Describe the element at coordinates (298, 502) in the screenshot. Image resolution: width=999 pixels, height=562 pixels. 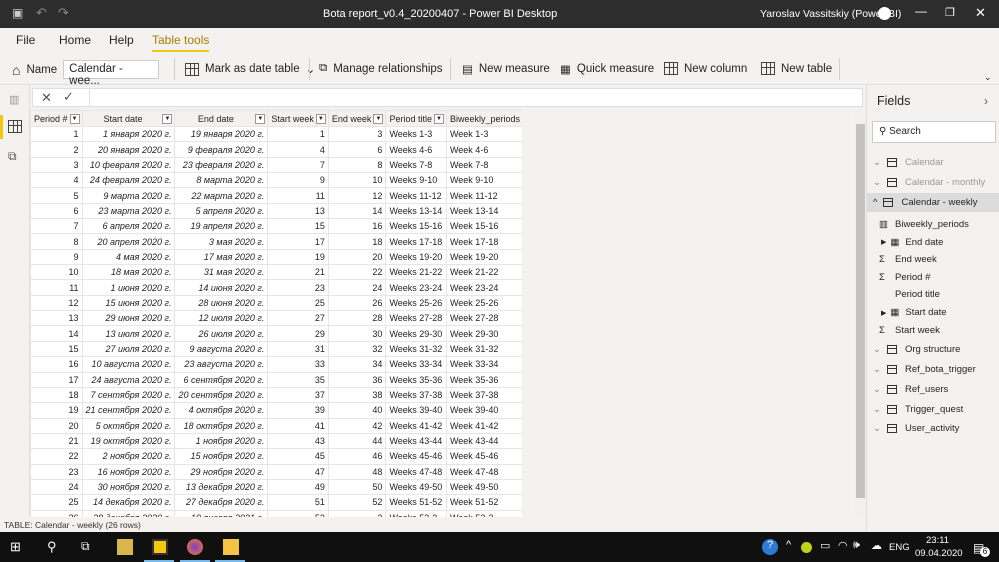
I see `table-cell: 51` at that location.